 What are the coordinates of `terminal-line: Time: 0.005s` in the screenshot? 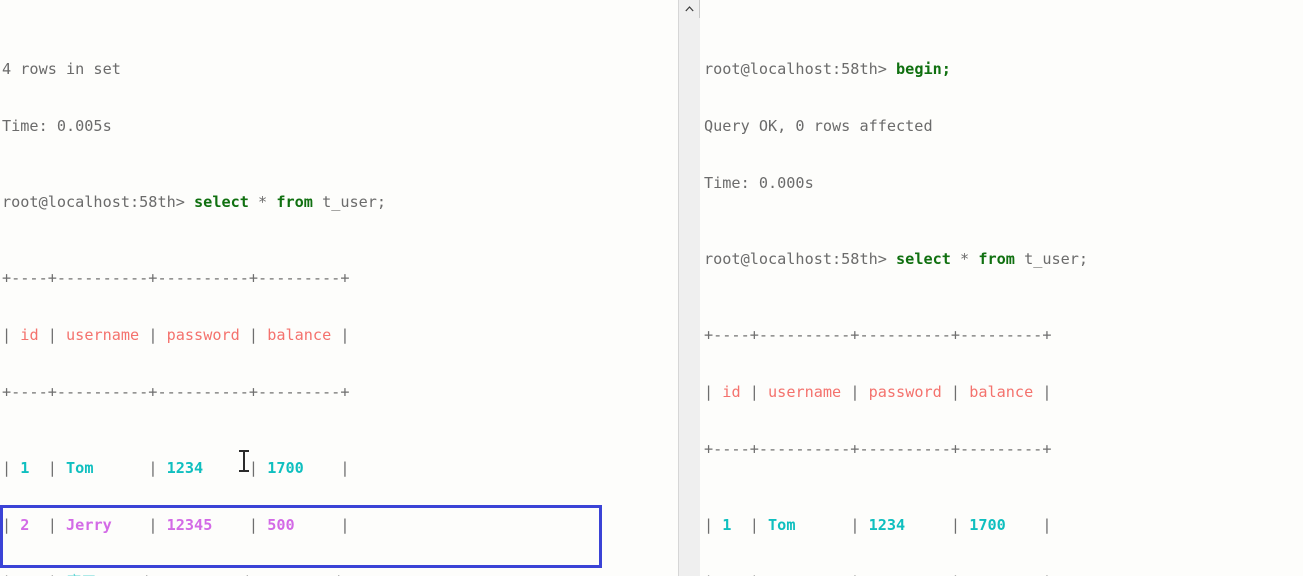 It's located at (249, 126).